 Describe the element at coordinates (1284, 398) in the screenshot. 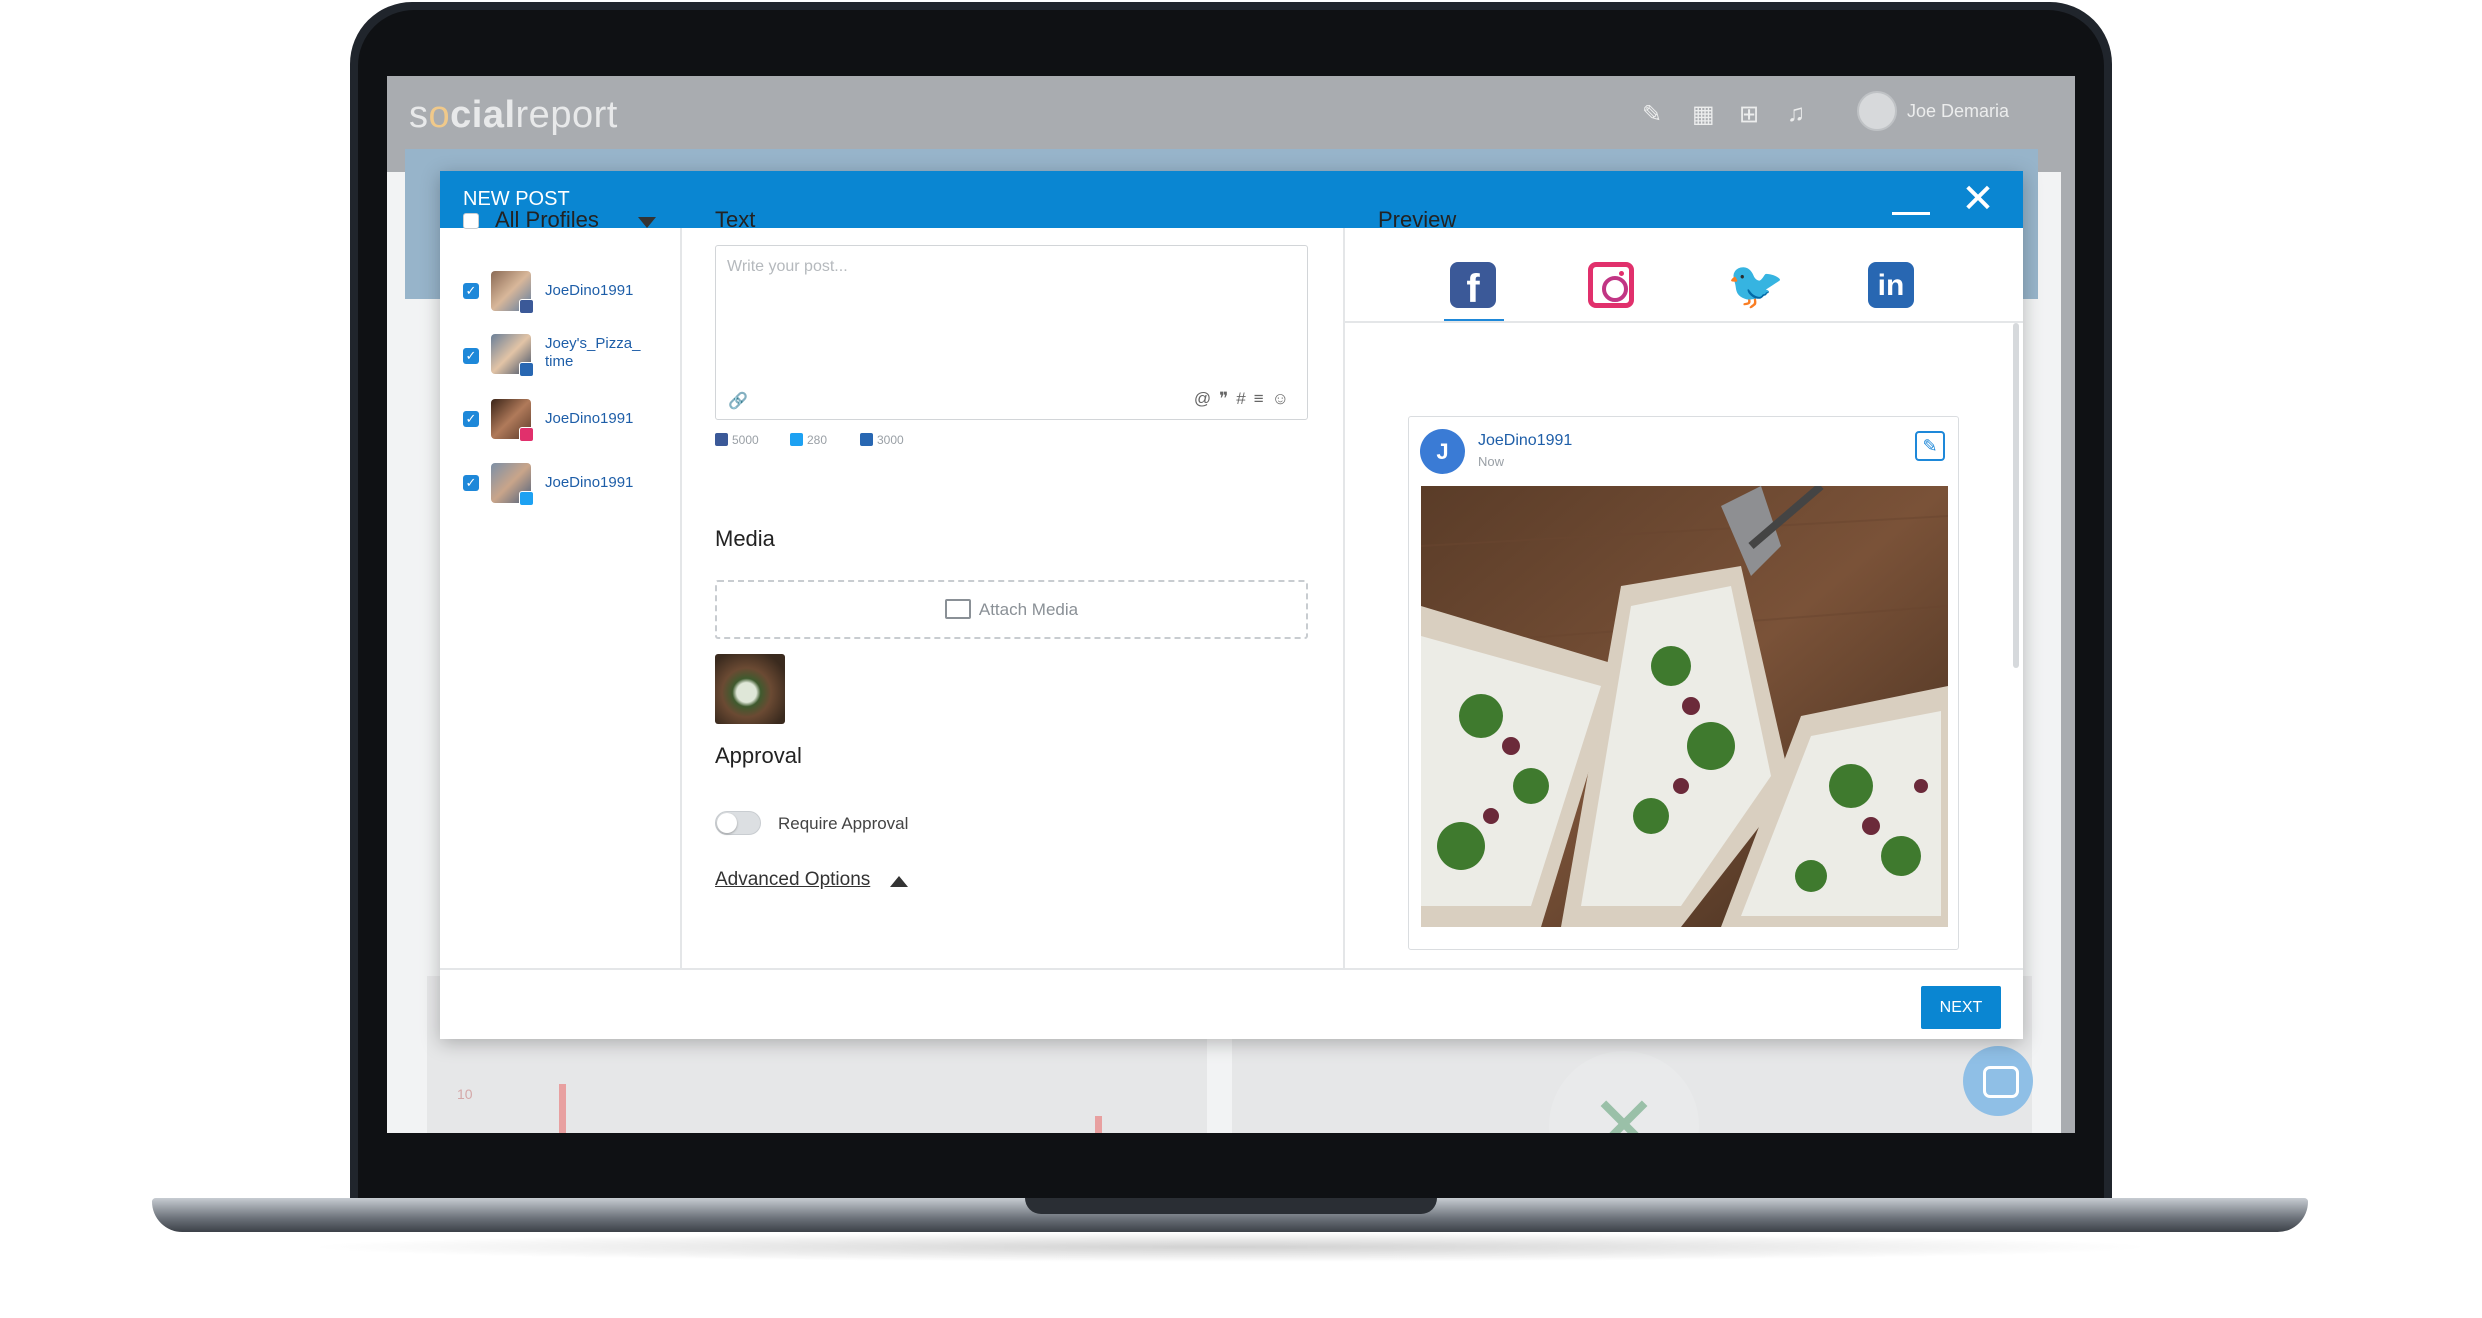

I see `emoji-icon: ☺` at that location.